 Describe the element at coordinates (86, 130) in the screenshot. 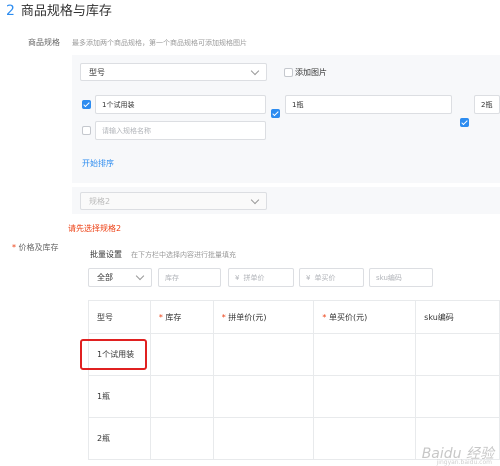

I see `new-spec-value-checkbox` at that location.